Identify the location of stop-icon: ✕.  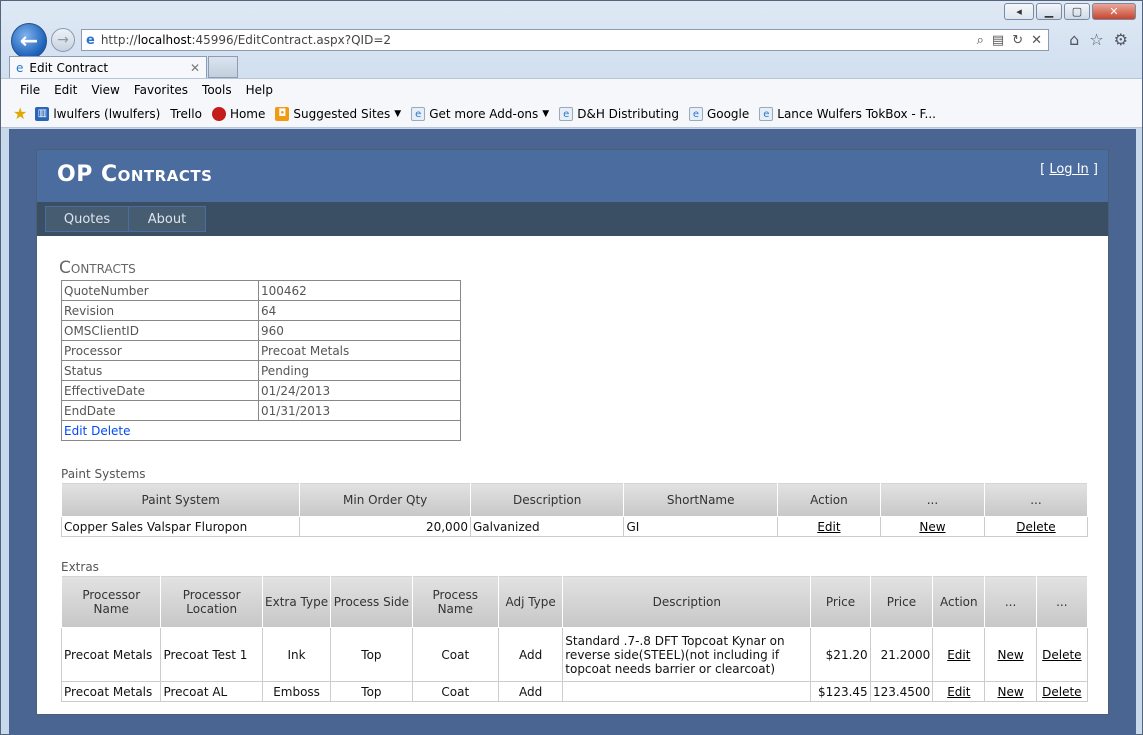
(1036, 40).